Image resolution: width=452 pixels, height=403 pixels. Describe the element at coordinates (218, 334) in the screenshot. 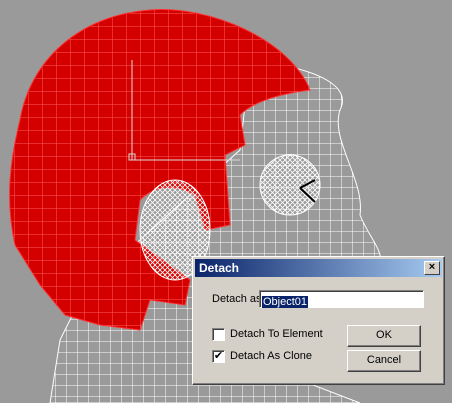

I see `detach-to-element-checkbox` at that location.